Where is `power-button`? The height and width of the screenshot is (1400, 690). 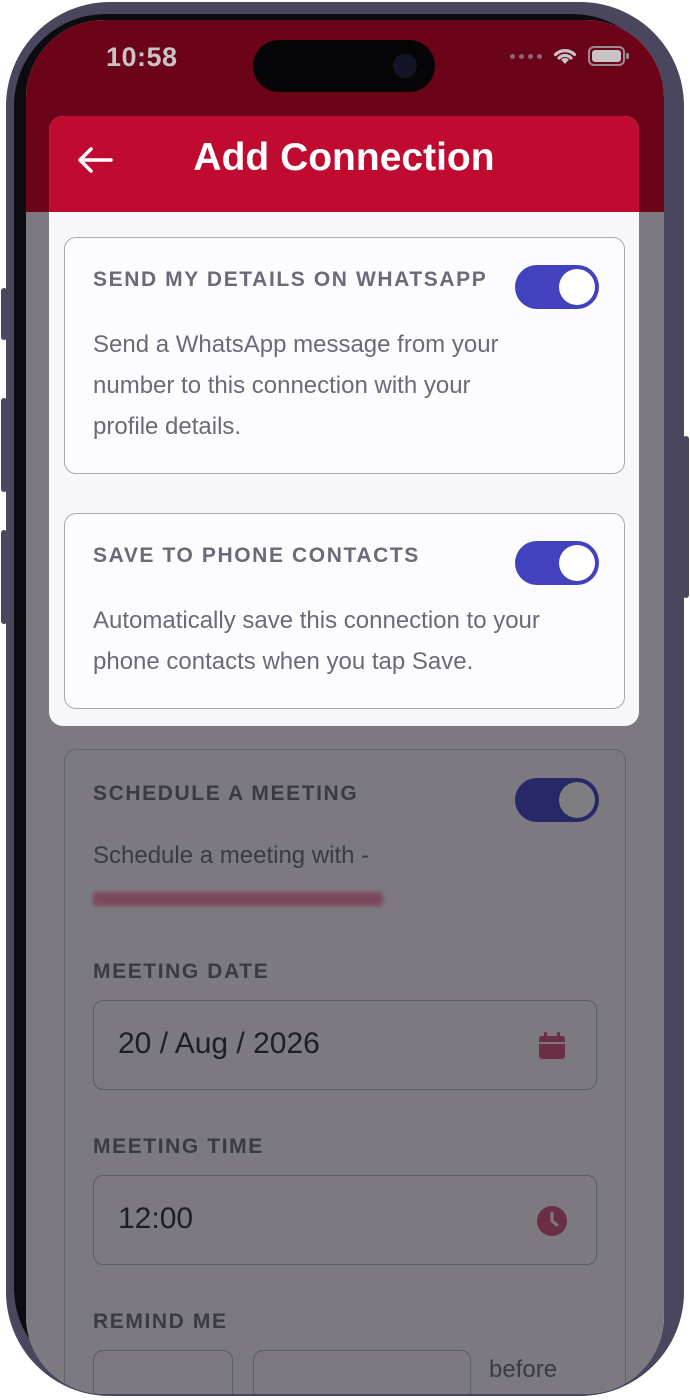 power-button is located at coordinates (686, 517).